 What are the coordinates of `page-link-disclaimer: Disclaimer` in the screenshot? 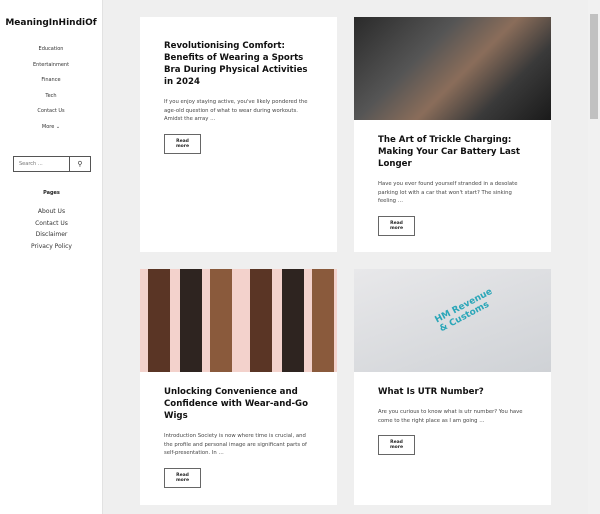 It's located at (51, 235).